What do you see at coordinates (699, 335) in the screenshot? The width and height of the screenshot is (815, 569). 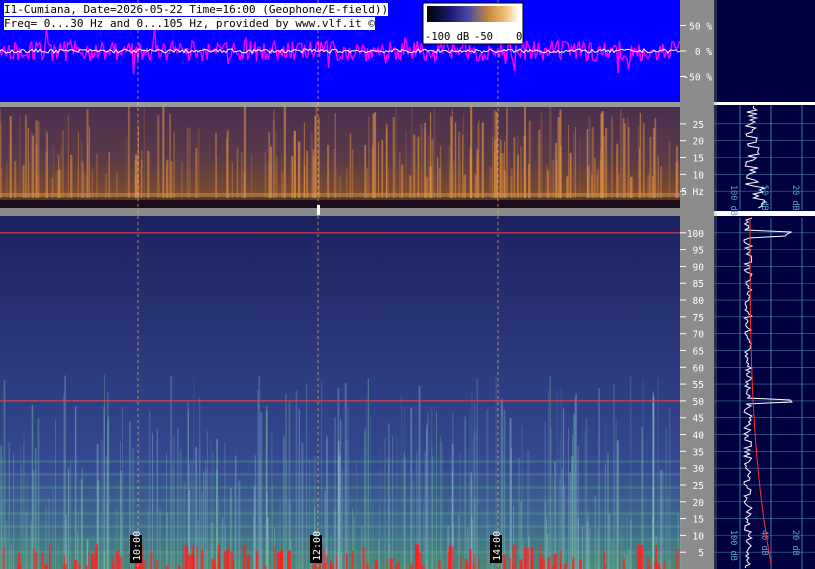 I see `high-freq-tick-label: 70` at bounding box center [699, 335].